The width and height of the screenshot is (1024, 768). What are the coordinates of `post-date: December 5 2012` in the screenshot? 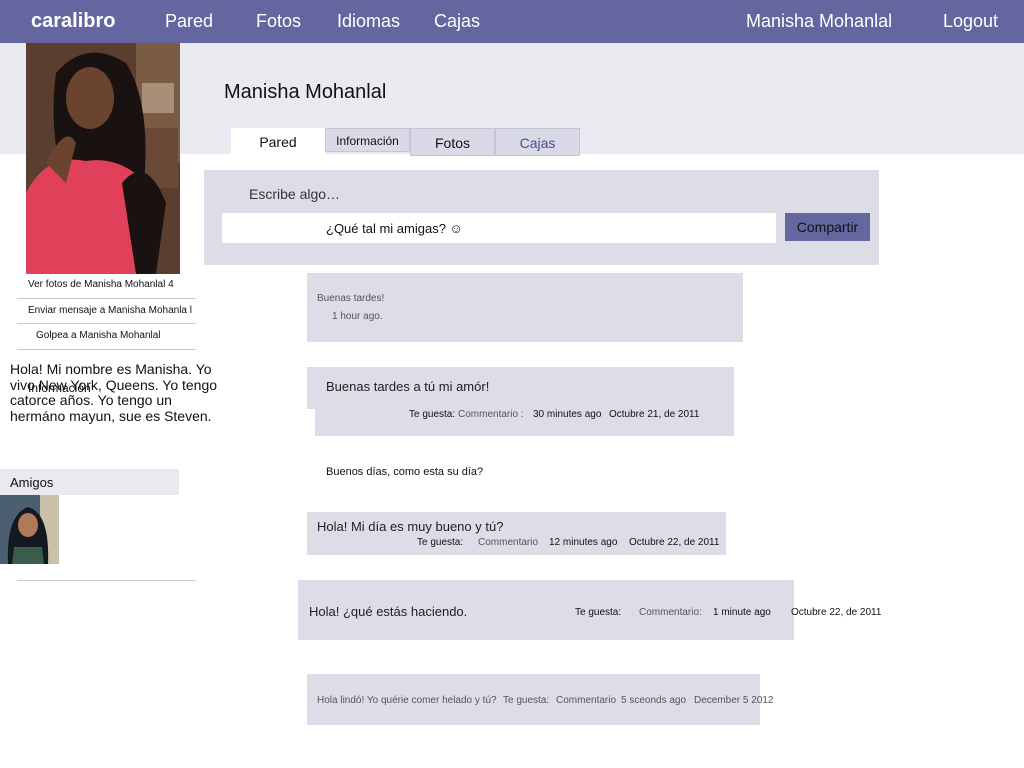 It's located at (734, 700).